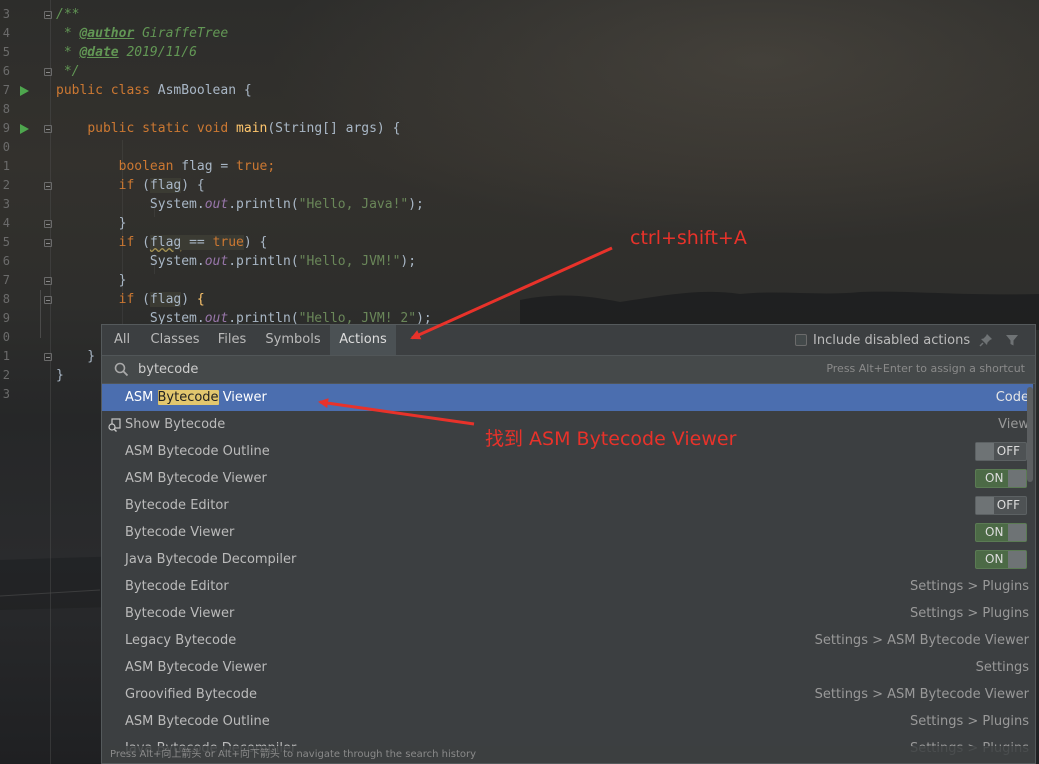 Image resolution: width=1039 pixels, height=764 pixels. What do you see at coordinates (567, 721) in the screenshot?
I see `result-row: ASM Bytecode Outline Settings > Plugins` at bounding box center [567, 721].